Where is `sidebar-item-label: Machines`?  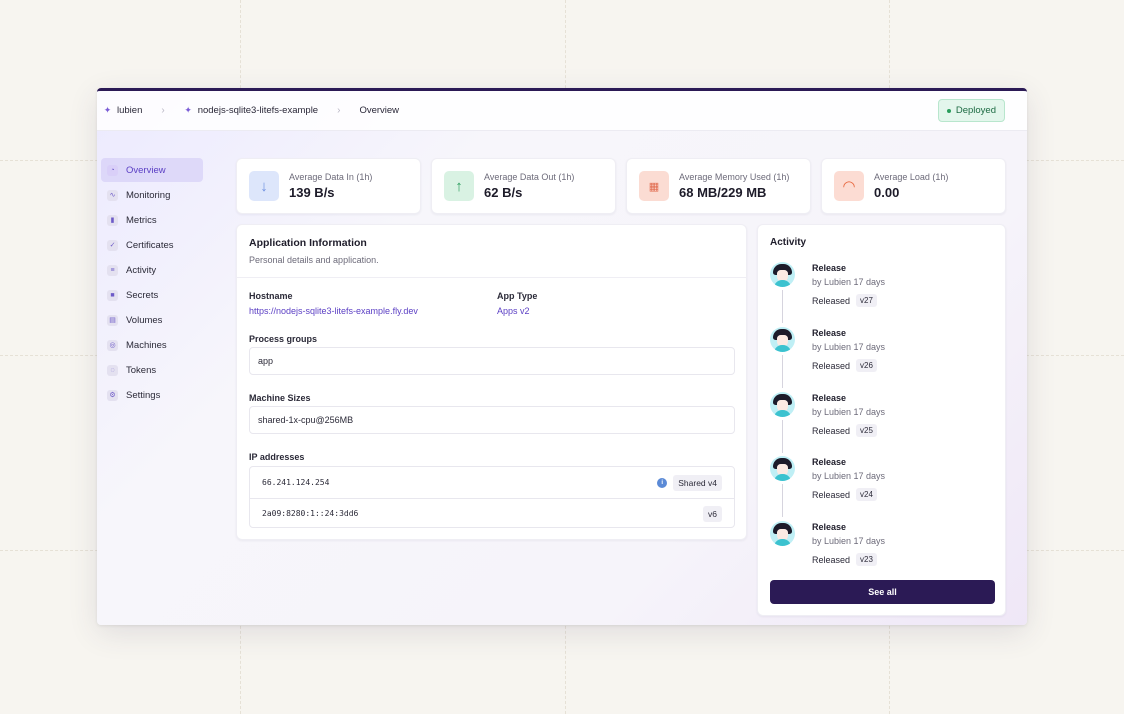 sidebar-item-label: Machines is located at coordinates (146, 345).